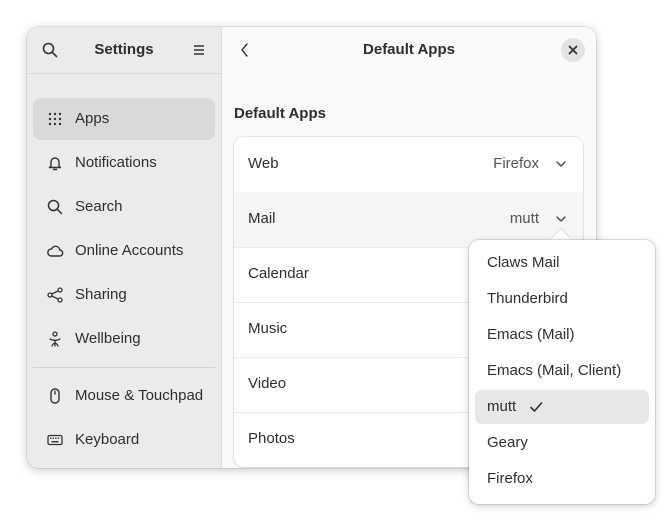  What do you see at coordinates (502, 406) in the screenshot?
I see `option-label: mutt` at bounding box center [502, 406].